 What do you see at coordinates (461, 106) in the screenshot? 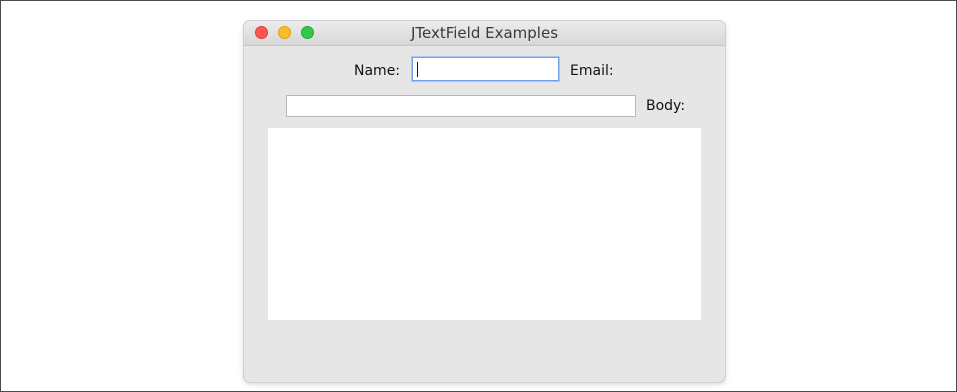
I see `email-field` at bounding box center [461, 106].